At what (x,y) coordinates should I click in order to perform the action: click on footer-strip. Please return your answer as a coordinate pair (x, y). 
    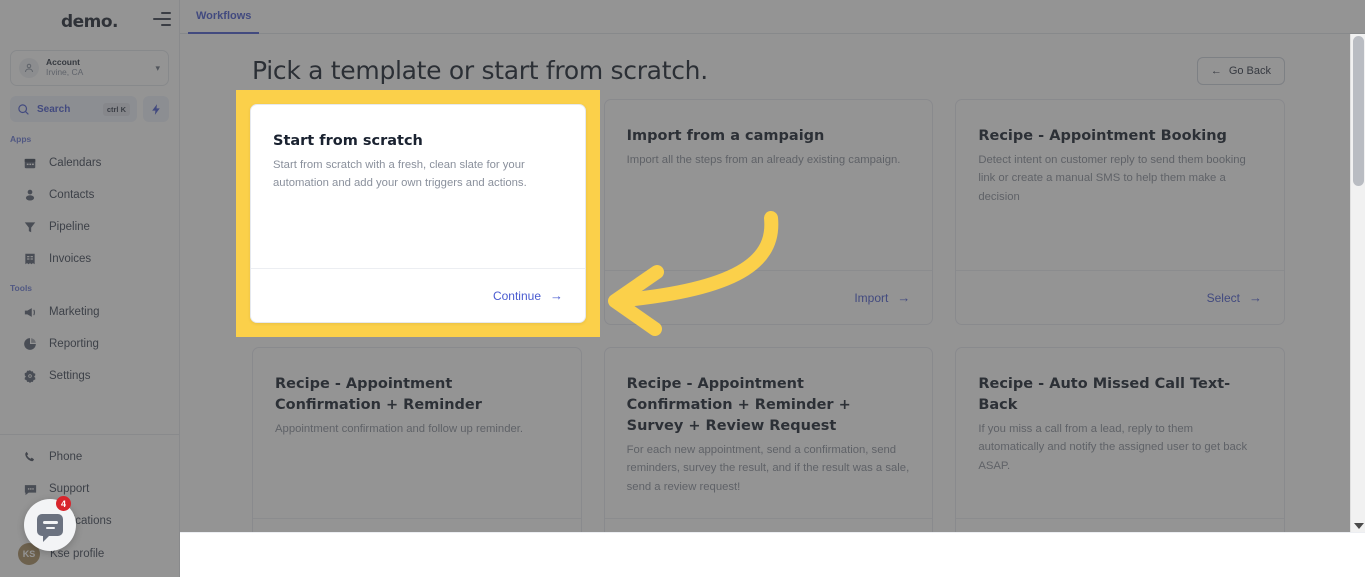
    Looking at the image, I should click on (772, 554).